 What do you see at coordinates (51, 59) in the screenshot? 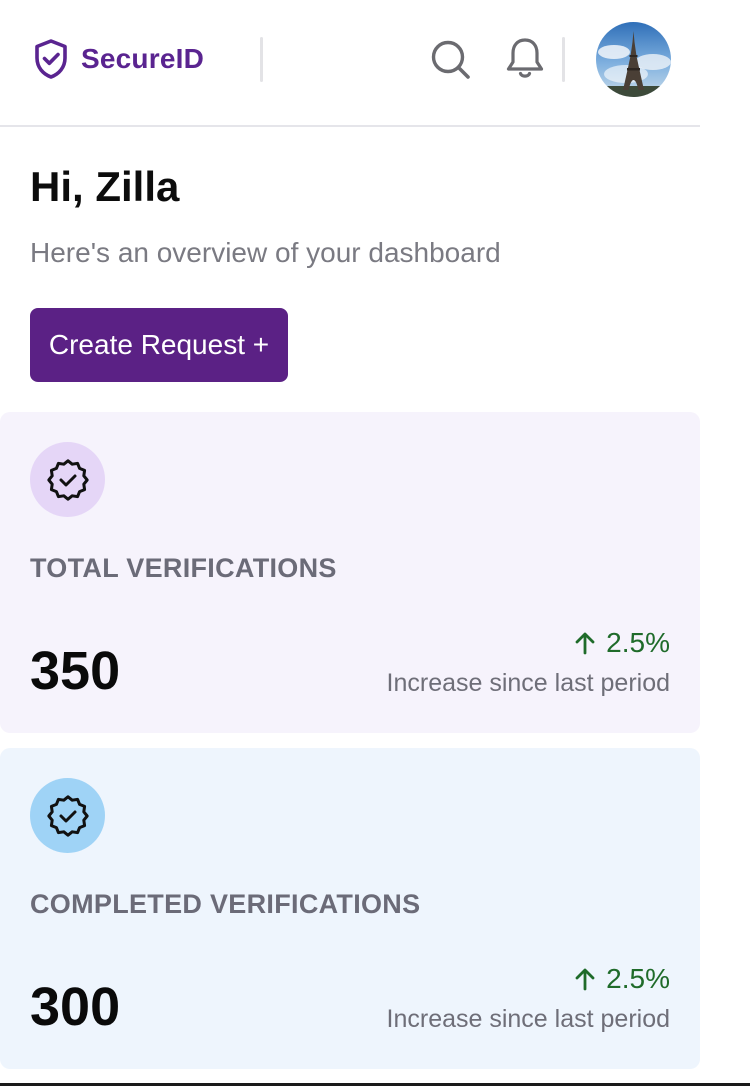
I see `shield-check-icon` at bounding box center [51, 59].